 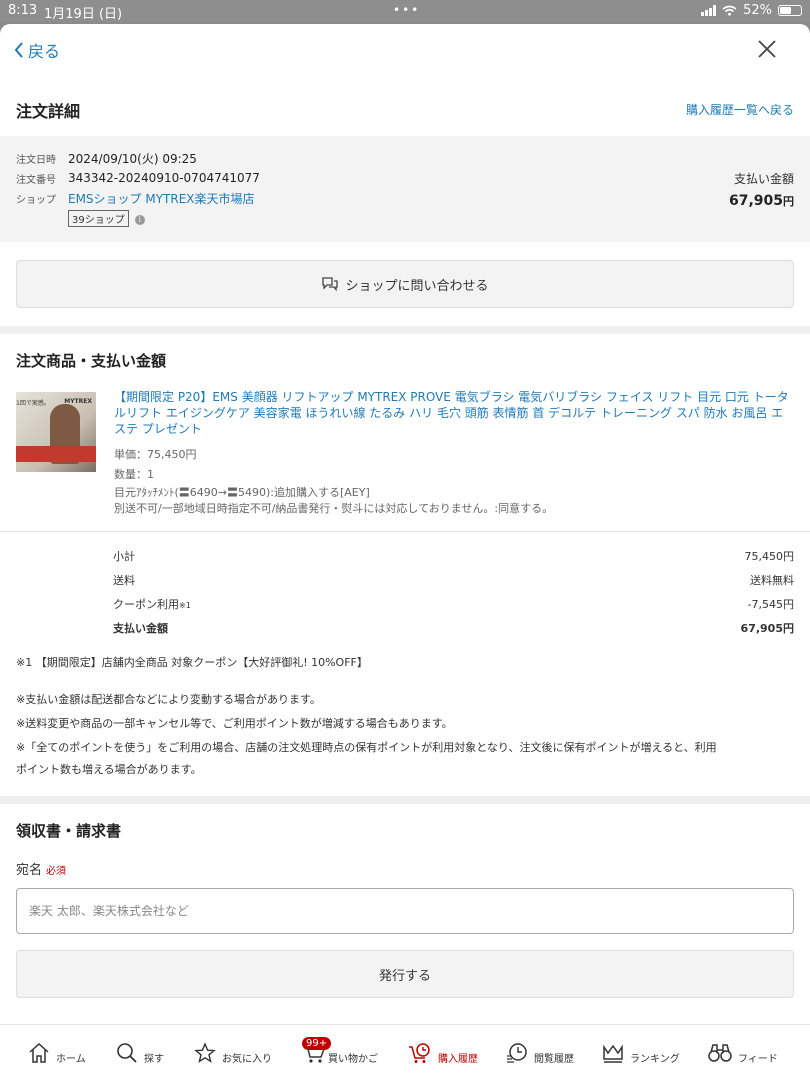 What do you see at coordinates (134, 474) in the screenshot?
I see `quantity: 数量：1` at bounding box center [134, 474].